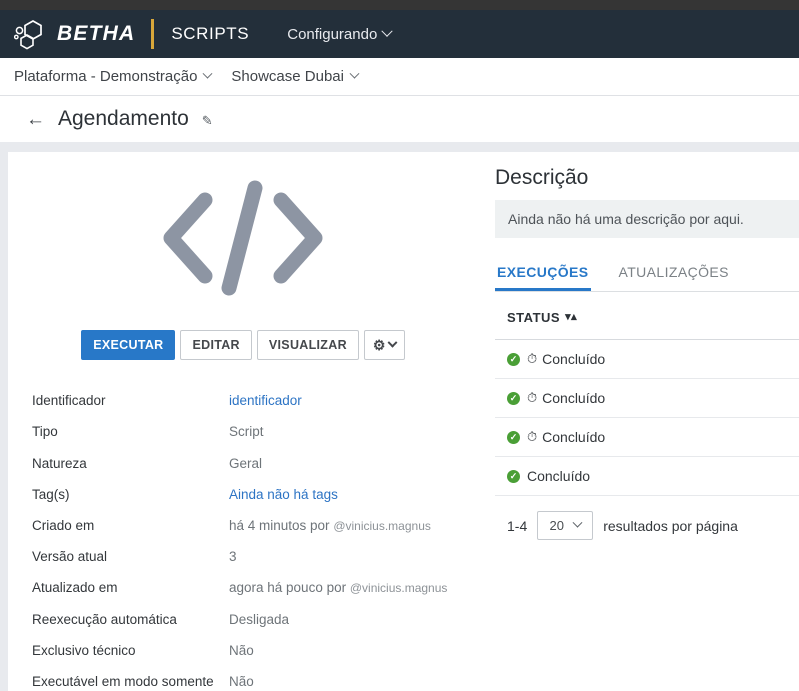  Describe the element at coordinates (571, 317) in the screenshot. I see `sort-updown-icon: ▾▴` at that location.